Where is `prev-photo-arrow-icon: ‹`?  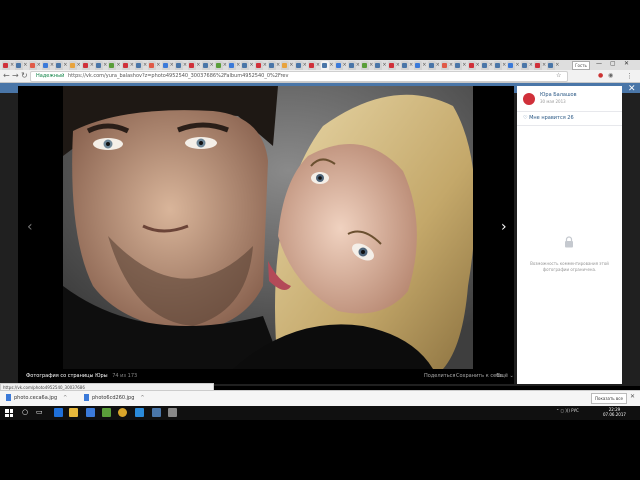
prev-photo-arrow-icon: ‹ is located at coordinates (30, 227).